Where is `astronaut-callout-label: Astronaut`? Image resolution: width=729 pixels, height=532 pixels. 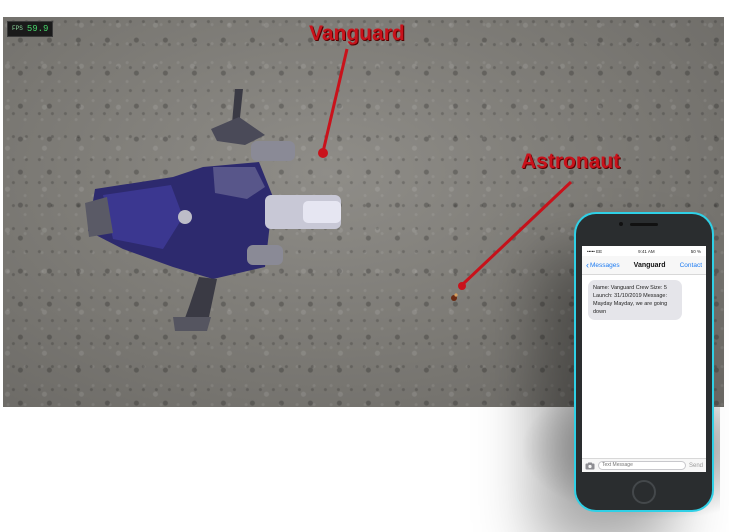
astronaut-callout-label: Astronaut is located at coordinates (571, 161).